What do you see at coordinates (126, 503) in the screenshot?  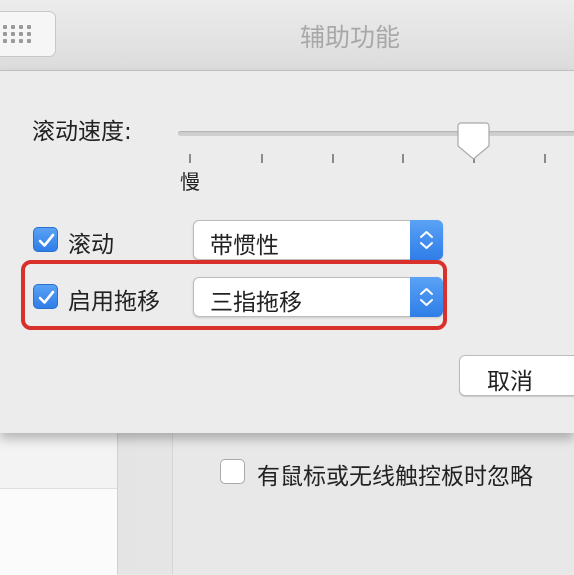 I see `pane-divider` at bounding box center [126, 503].